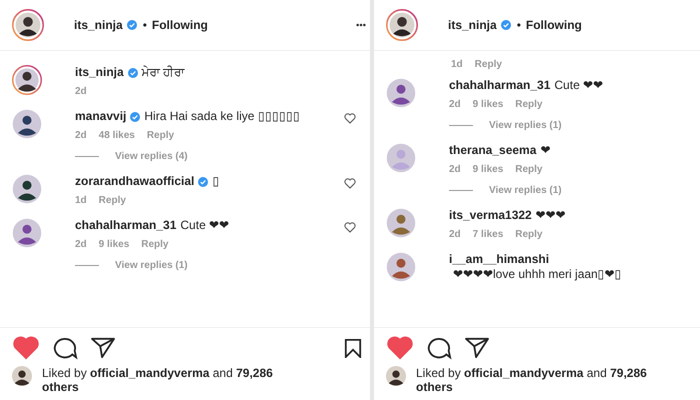  Describe the element at coordinates (492, 150) in the screenshot. I see `username: therana_seema` at that location.